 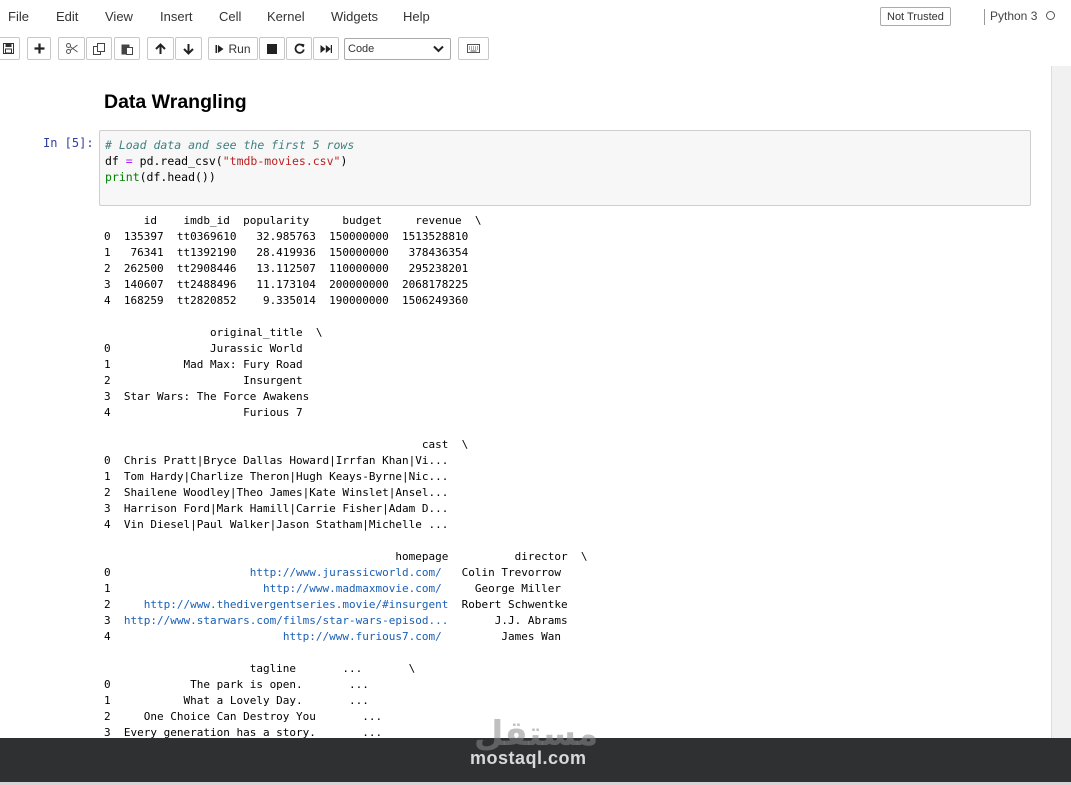 What do you see at coordinates (528, 758) in the screenshot?
I see `watermark-text: mostaql.com` at bounding box center [528, 758].